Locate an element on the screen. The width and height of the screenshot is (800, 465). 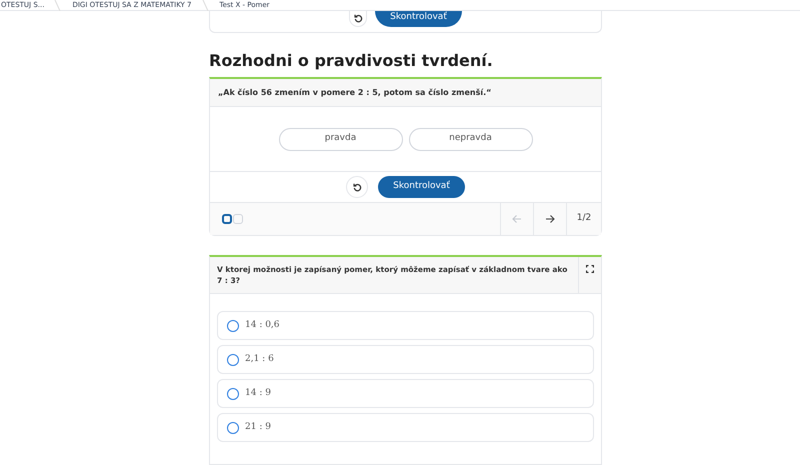
section-title: Rozhodni o pravdivosti tvrdení. is located at coordinates (351, 61).